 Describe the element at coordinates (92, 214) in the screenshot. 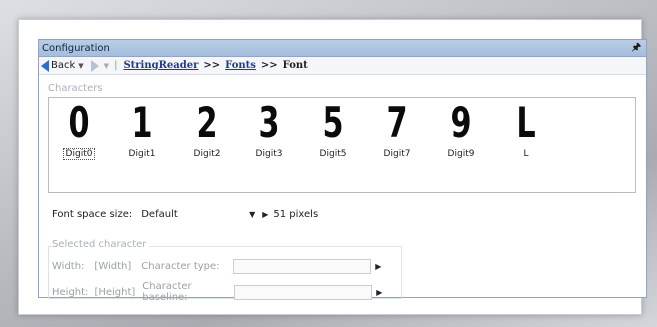

I see `font-space-label: Font space size:` at that location.